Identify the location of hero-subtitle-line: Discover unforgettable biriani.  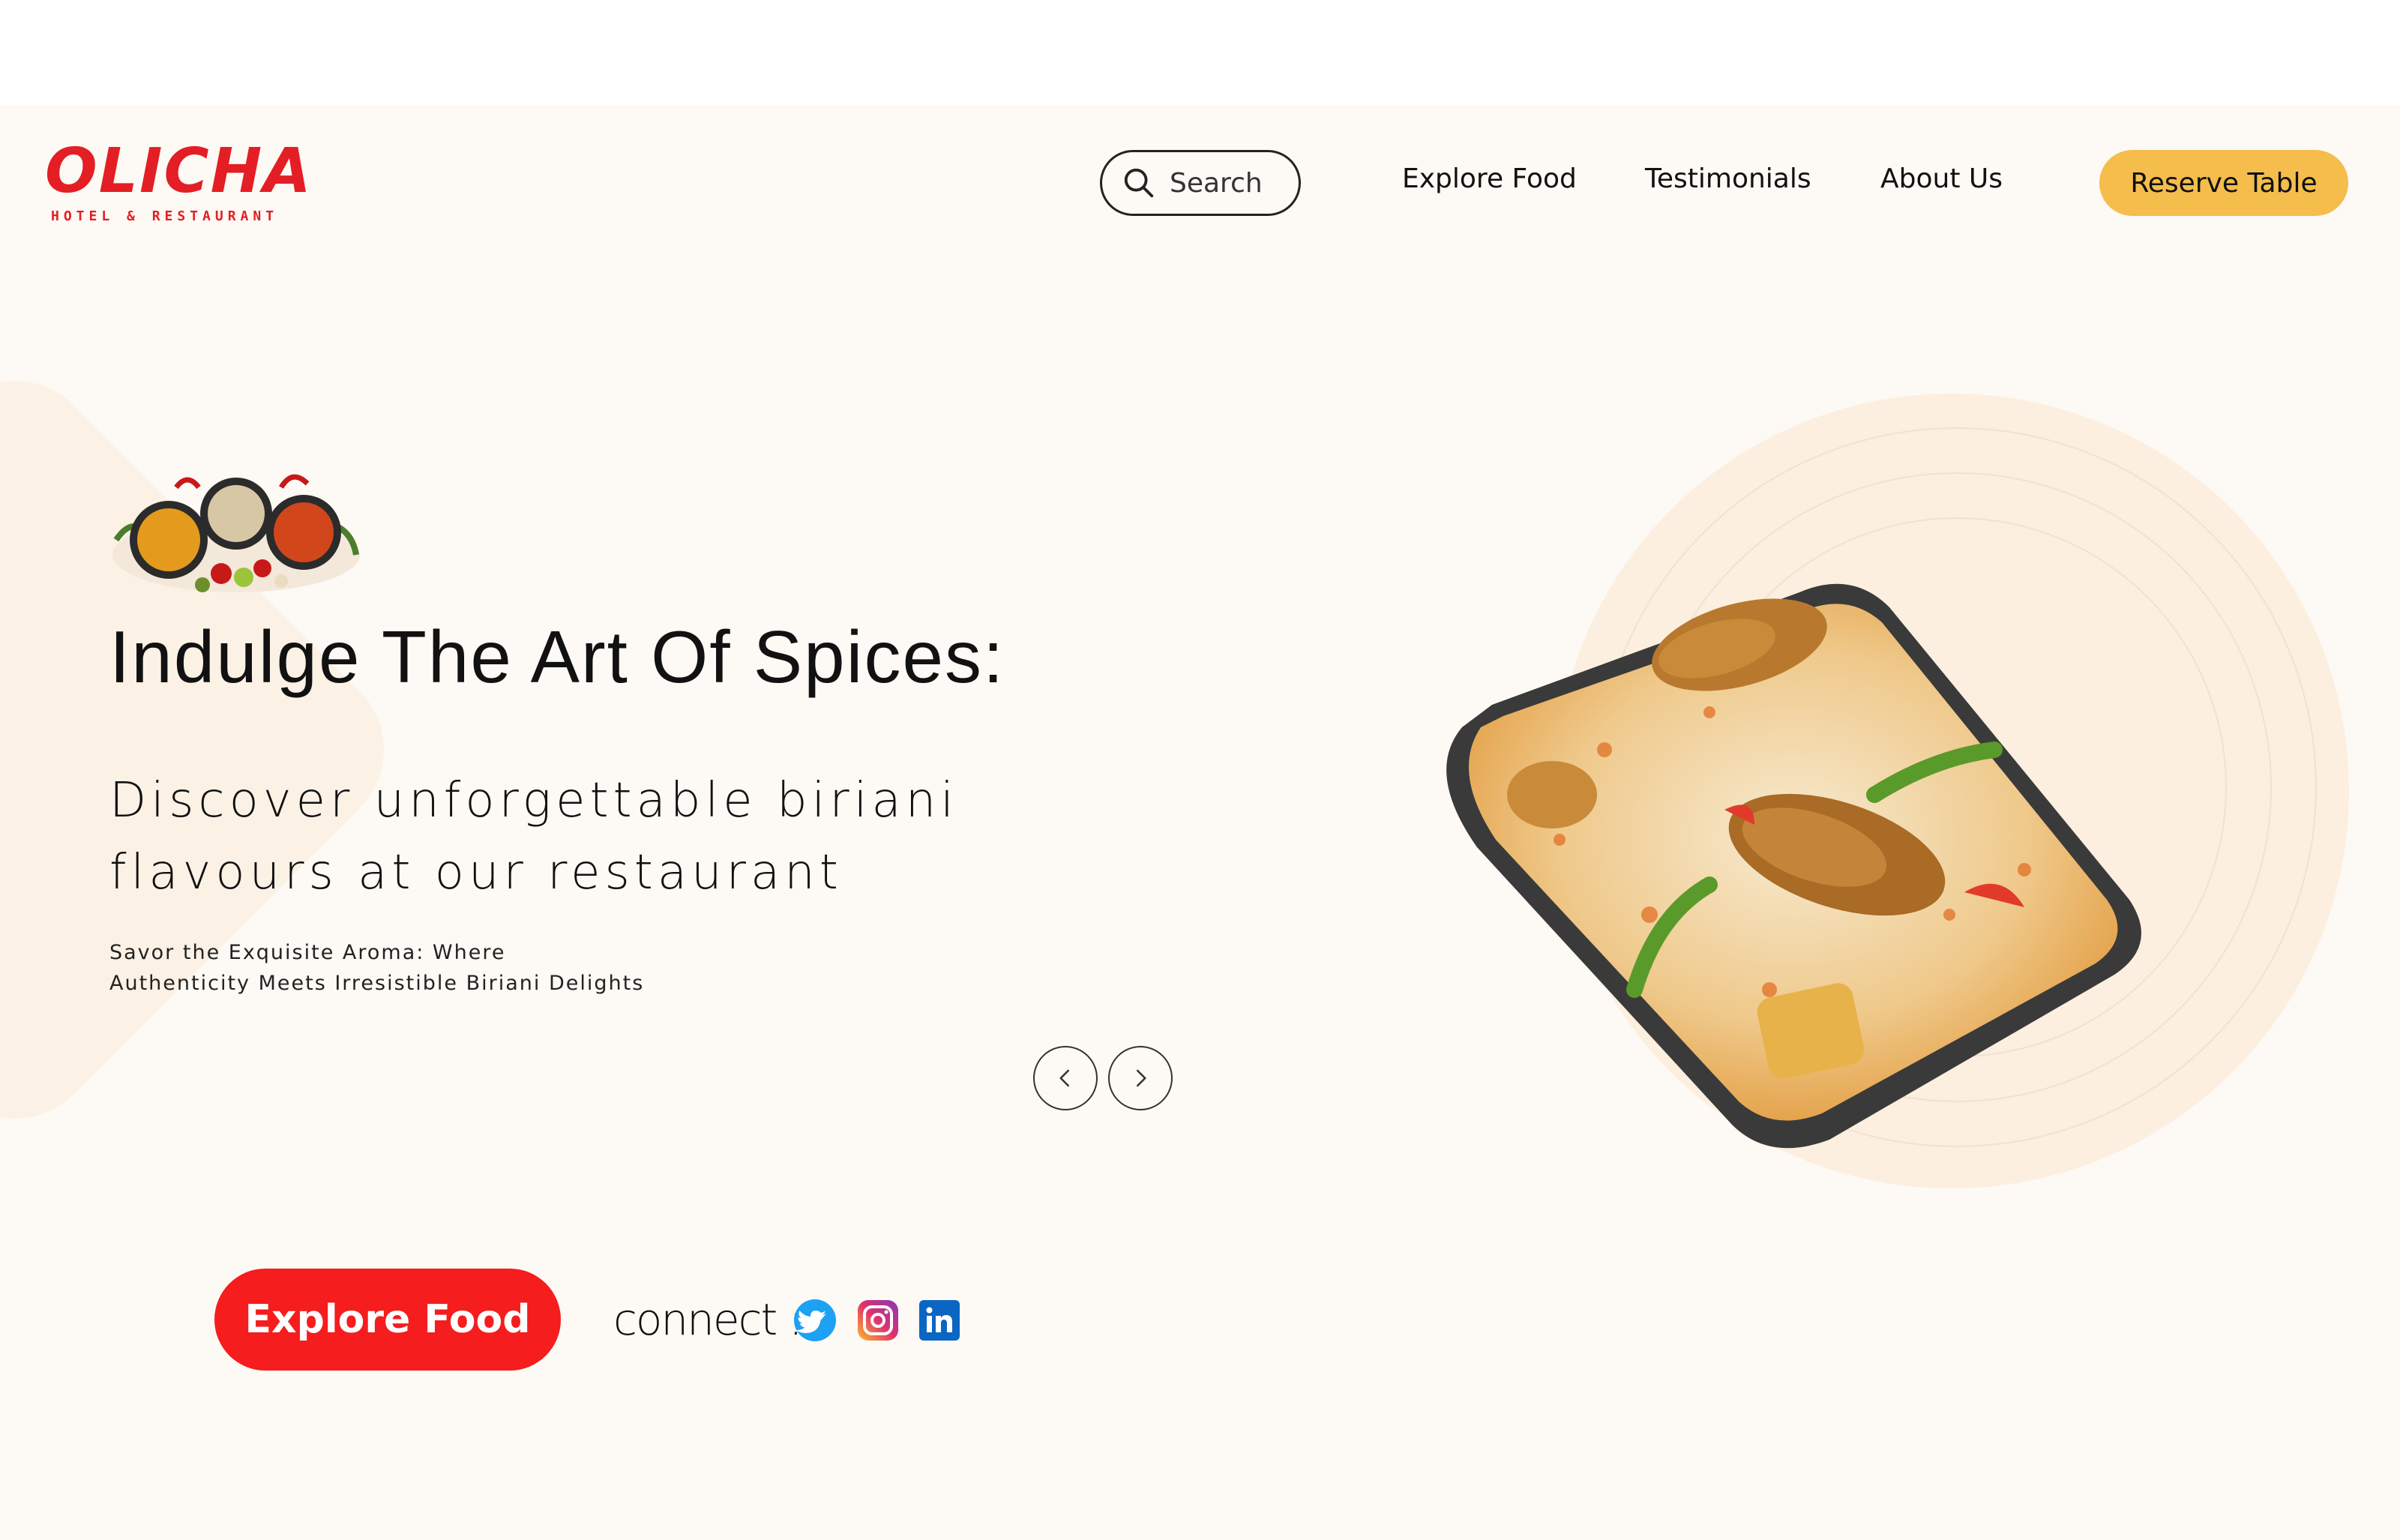
(534, 800).